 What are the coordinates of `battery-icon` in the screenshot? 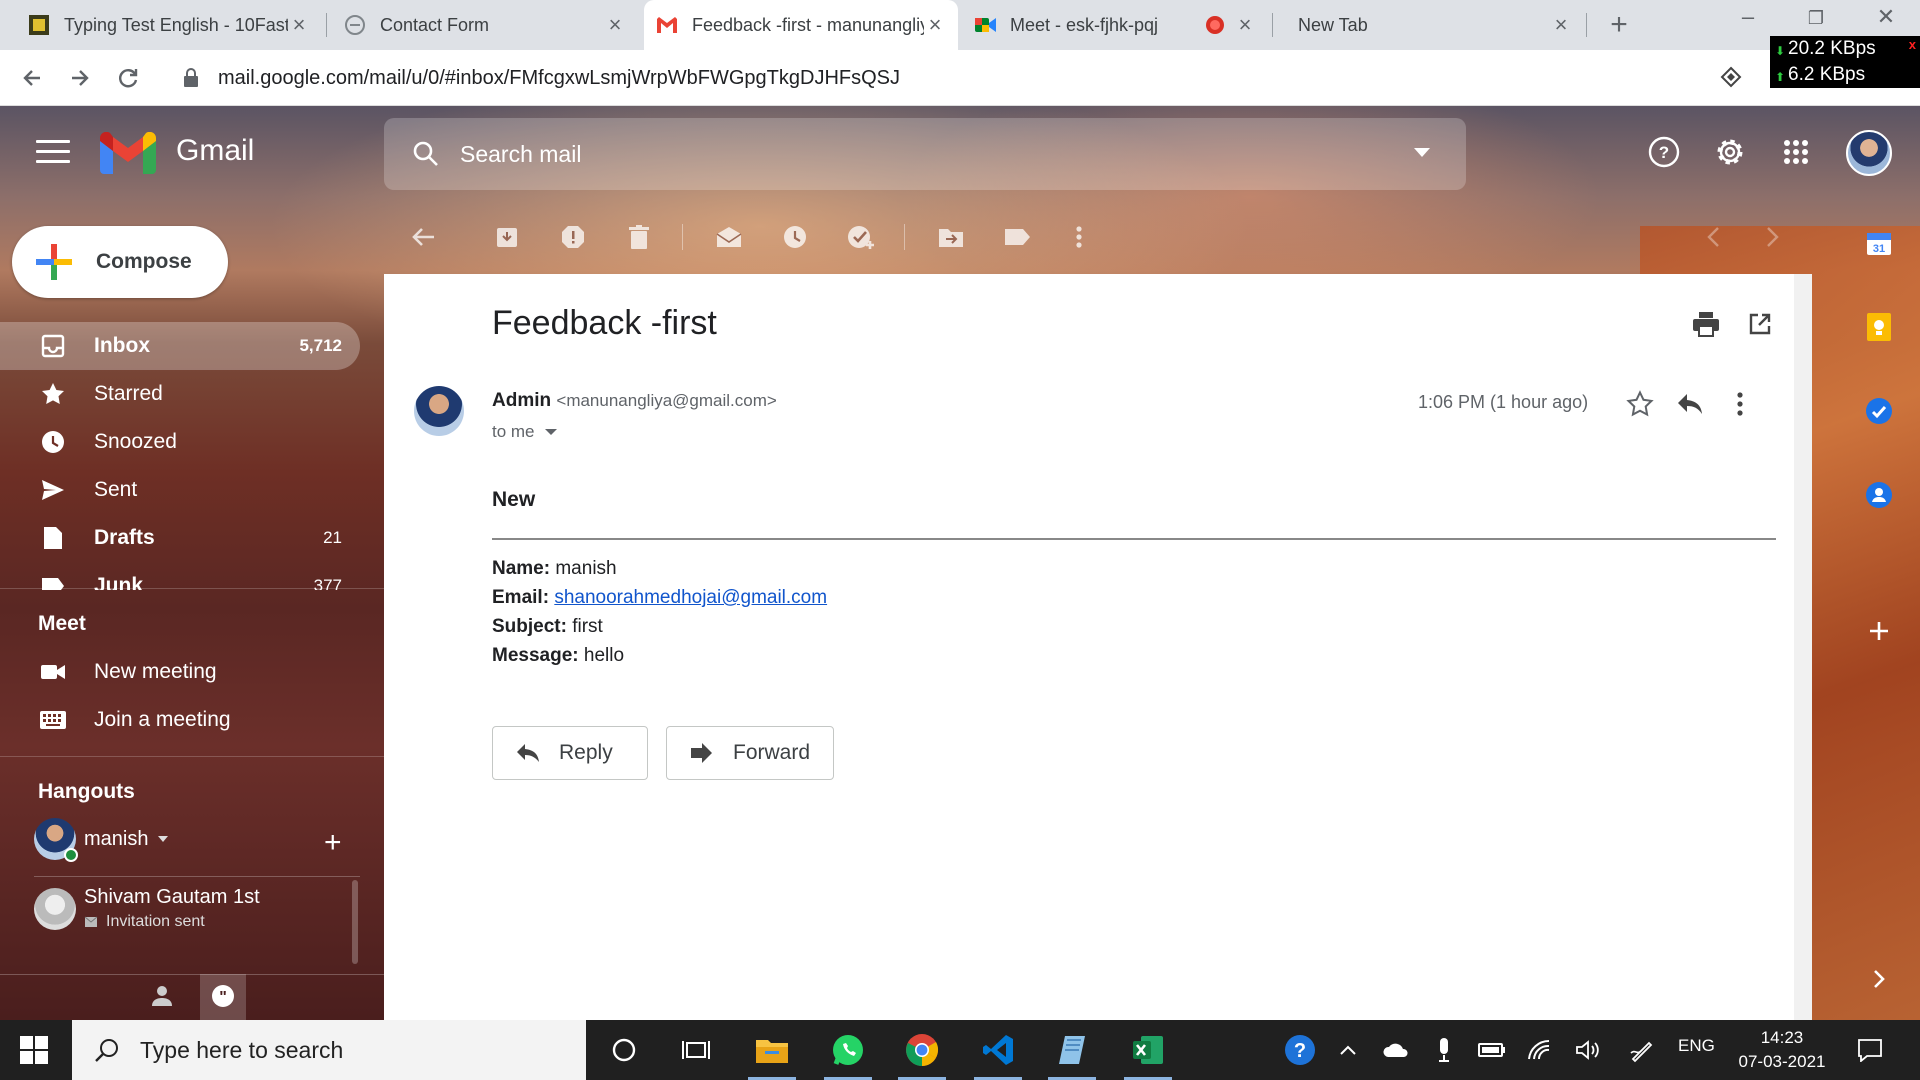 It's located at (1492, 1050).